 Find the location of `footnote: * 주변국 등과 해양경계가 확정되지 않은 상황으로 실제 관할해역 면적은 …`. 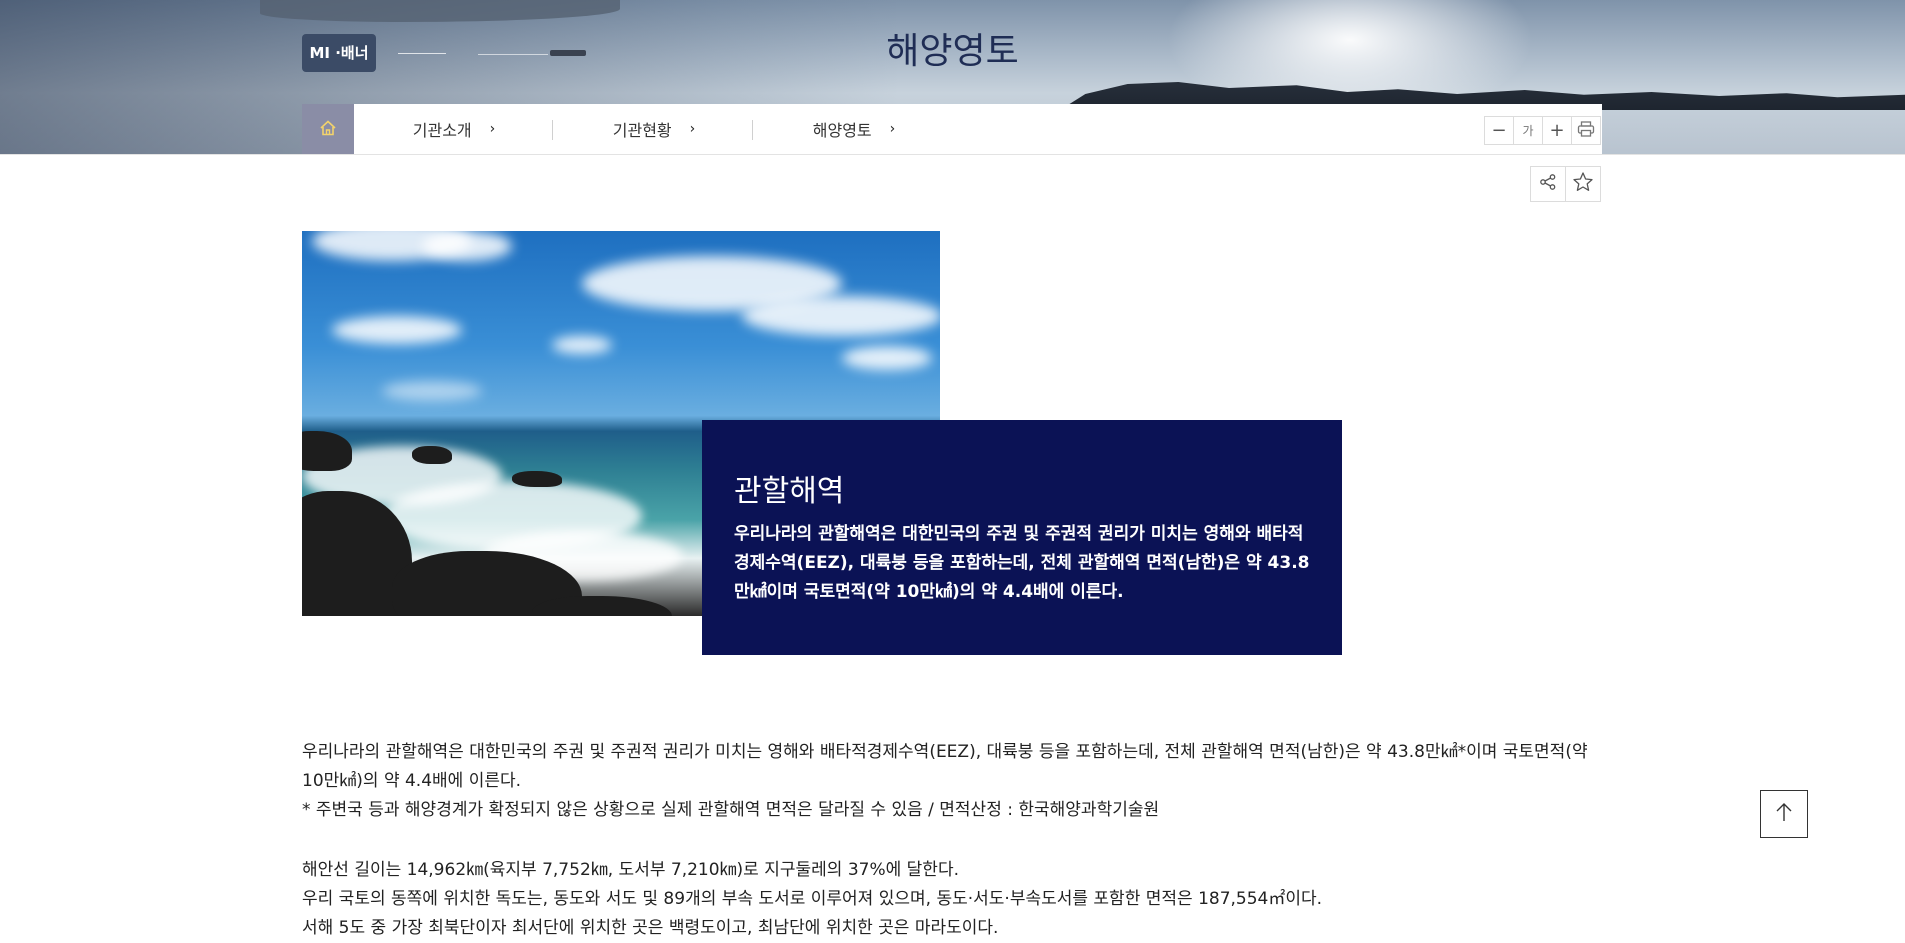

footnote: * 주변국 등과 해양경계가 확정되지 않은 상황으로 실제 관할해역 면적은 … is located at coordinates (731, 810).